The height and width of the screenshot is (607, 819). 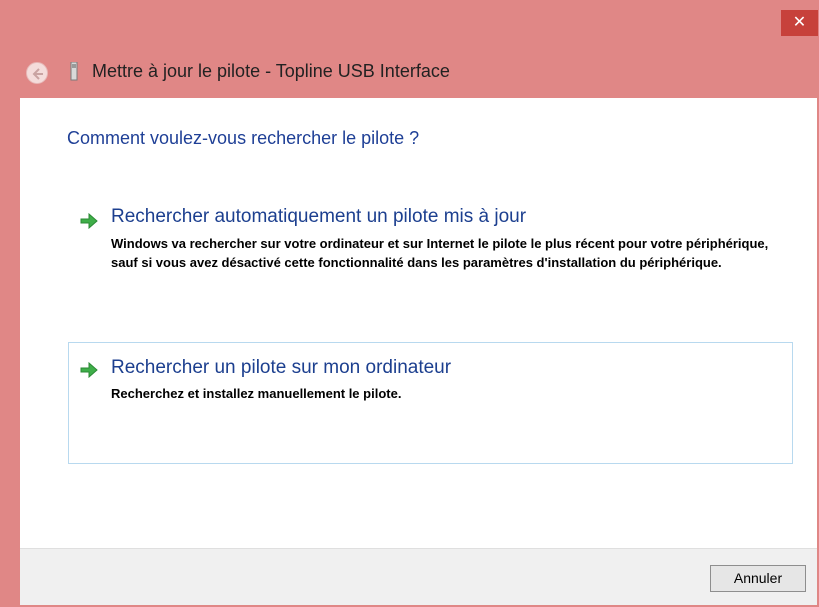 I want to click on footer-bar: Annuler, so click(x=418, y=576).